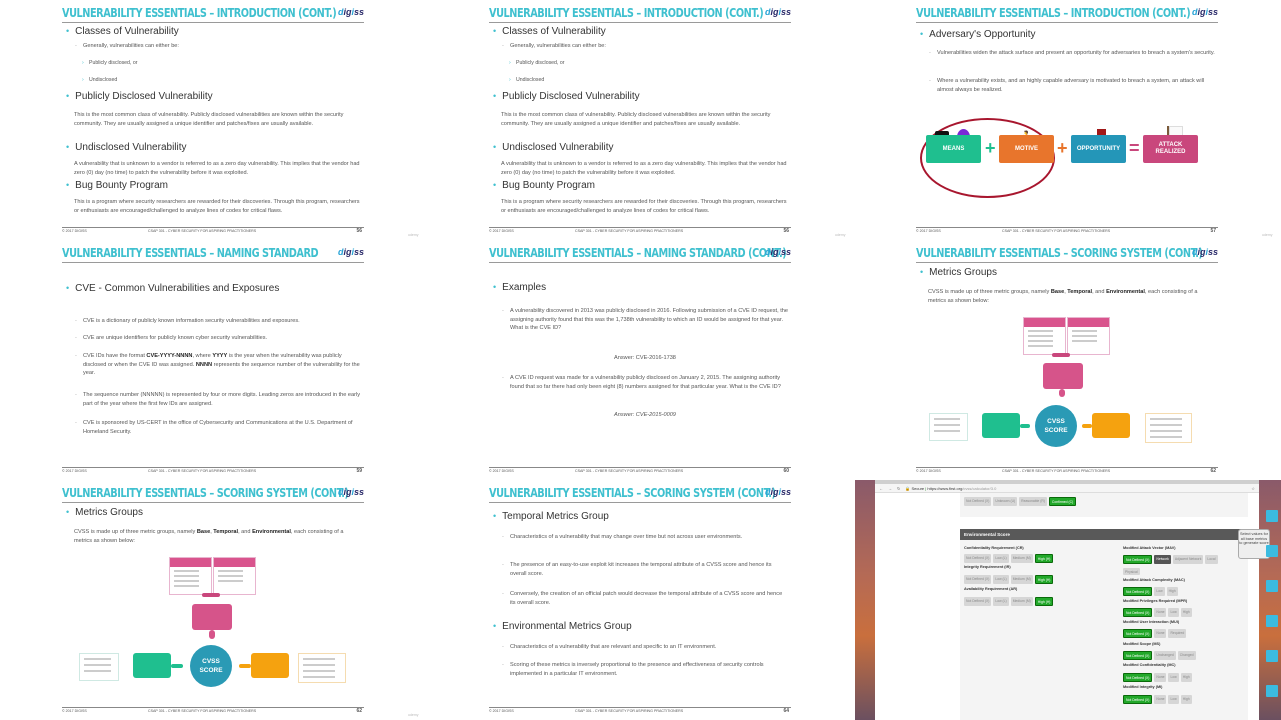 The width and height of the screenshot is (1281, 720). I want to click on option-button: Adjacent Network, so click(1188, 559).